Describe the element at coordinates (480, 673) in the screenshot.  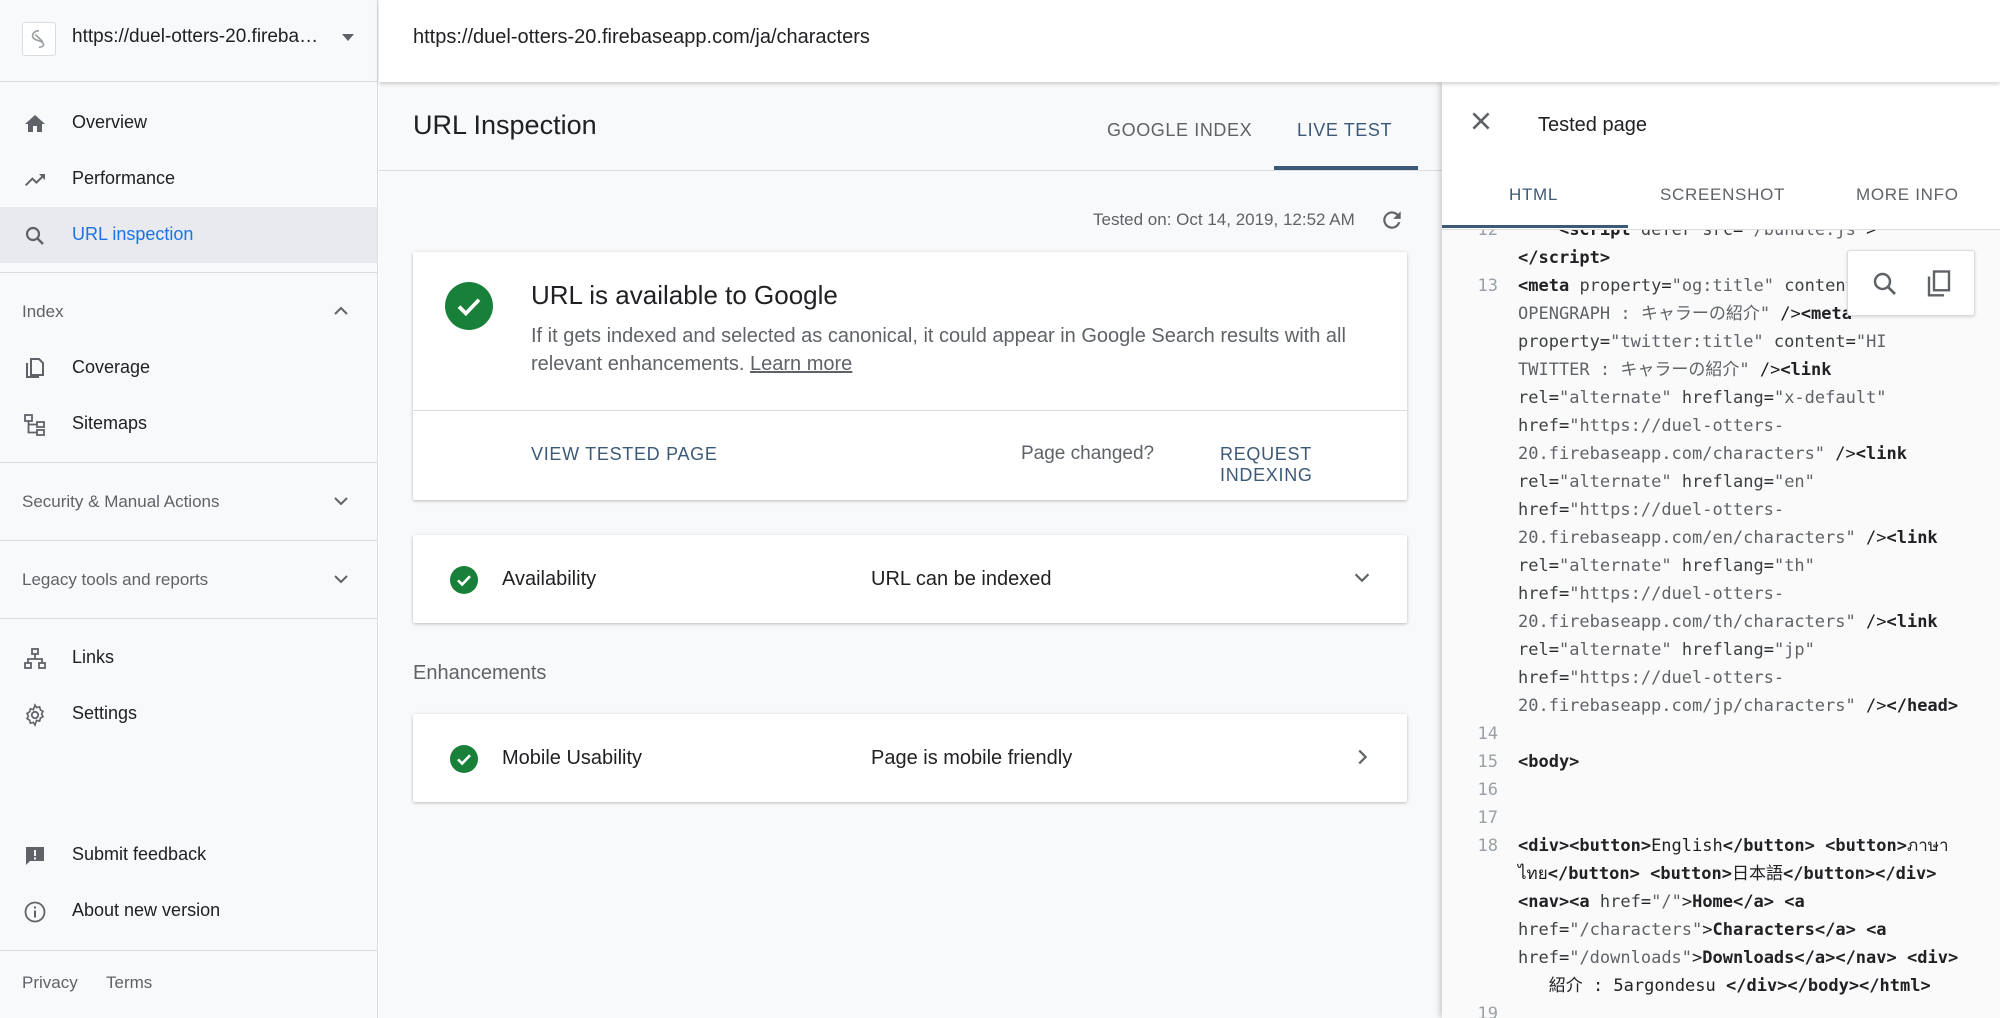
I see `enhancements-heading: Enhancements` at that location.